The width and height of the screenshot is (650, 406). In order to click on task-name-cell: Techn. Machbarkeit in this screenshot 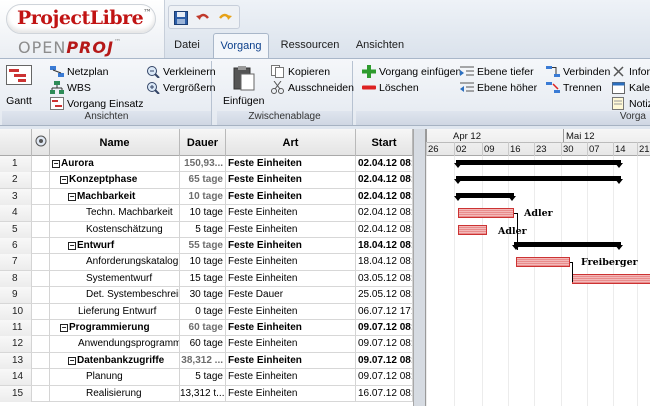, I will do `click(115, 213)`.